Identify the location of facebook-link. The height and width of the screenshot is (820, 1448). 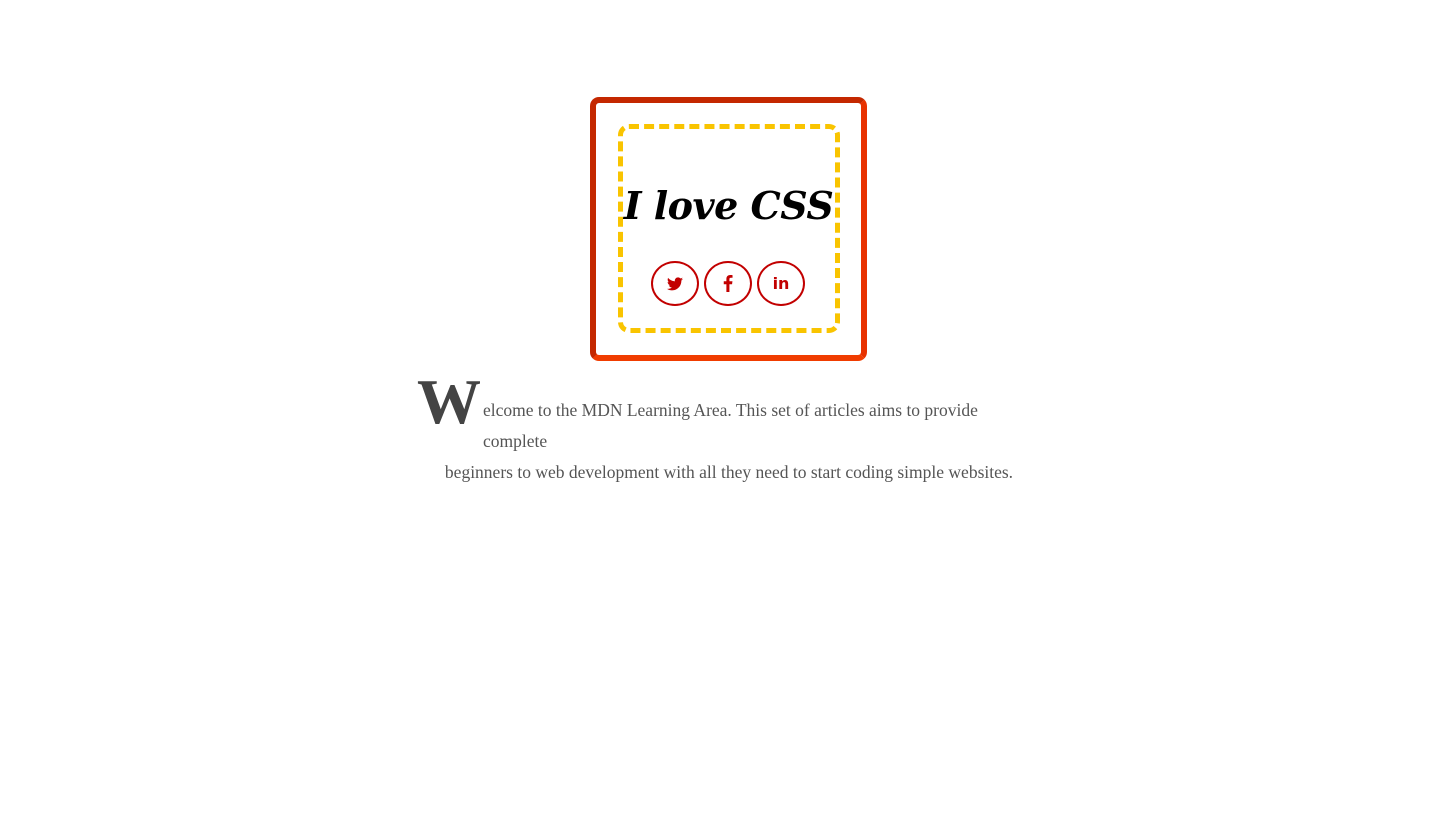
(728, 283).